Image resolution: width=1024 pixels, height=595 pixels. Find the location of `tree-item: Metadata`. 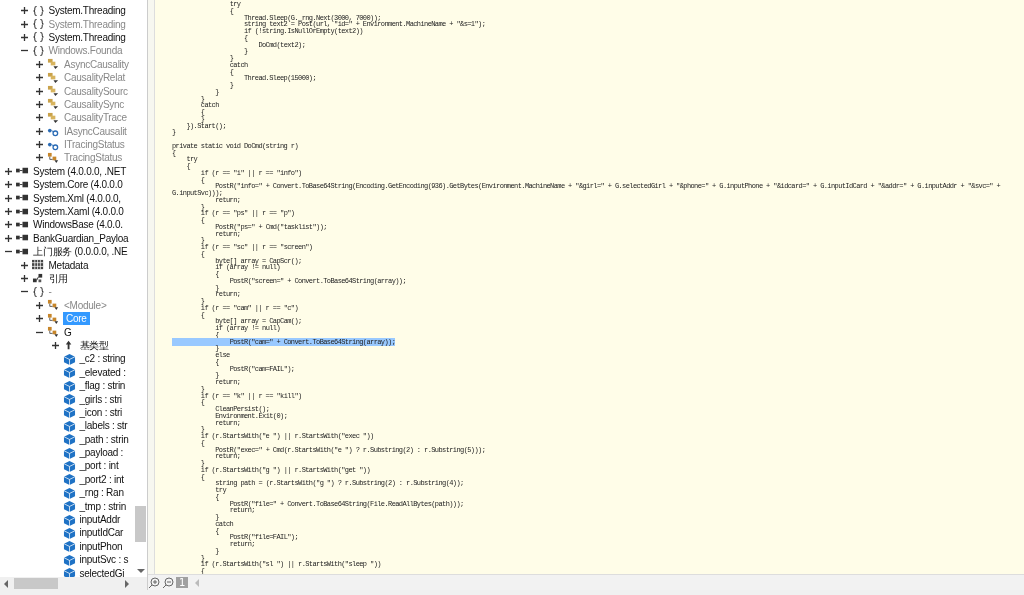

tree-item: Metadata is located at coordinates (68, 265).